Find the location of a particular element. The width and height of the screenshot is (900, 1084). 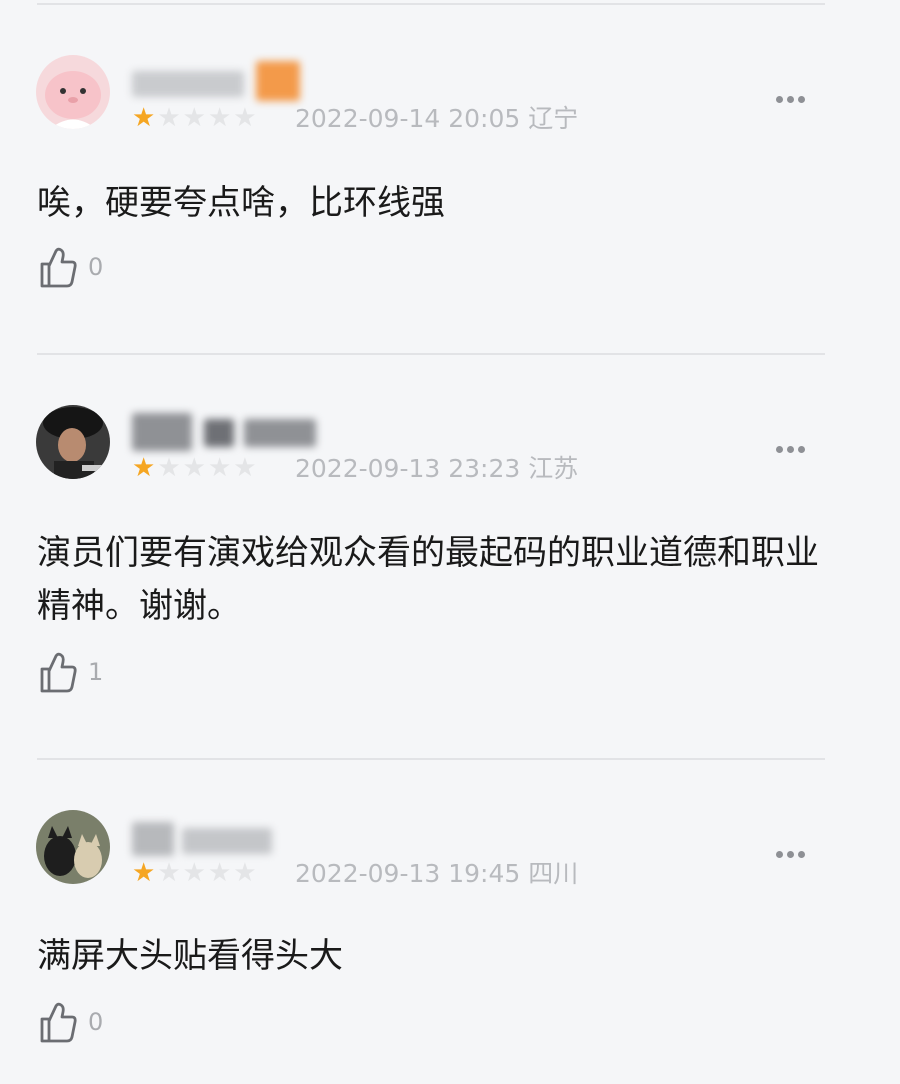

review-content: 唉，硬要夸点啥，比环线强 is located at coordinates (241, 203).